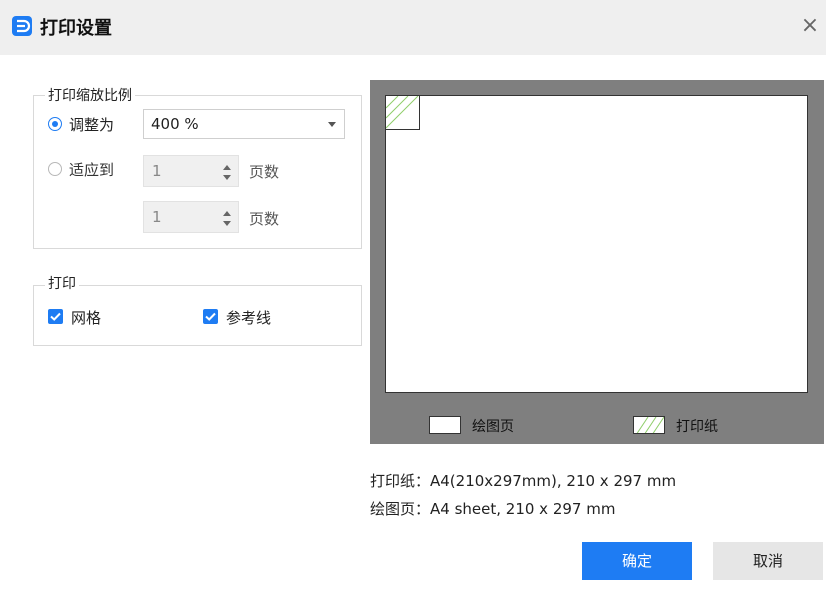 This screenshot has width=826, height=596. What do you see at coordinates (493, 509) in the screenshot?
I see `drawing-page-info: 绘图页：A4 sheet, 210 x 297 mm` at bounding box center [493, 509].